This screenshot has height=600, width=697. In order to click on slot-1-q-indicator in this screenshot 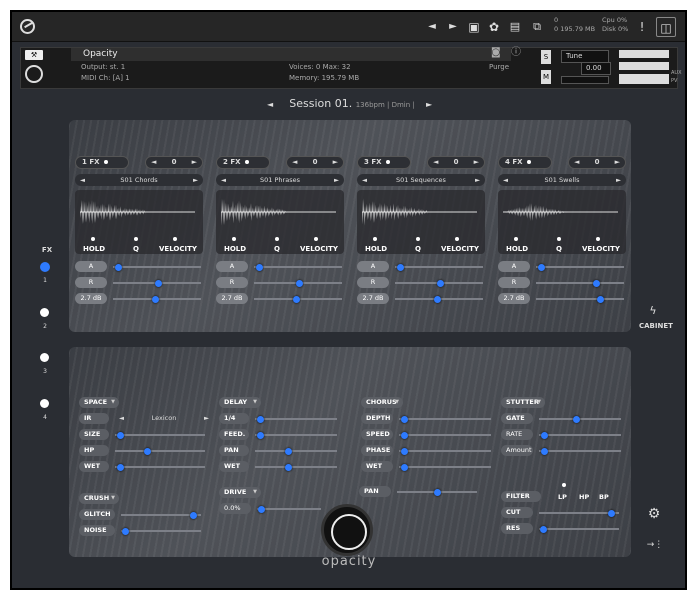, I will do `click(136, 239)`.